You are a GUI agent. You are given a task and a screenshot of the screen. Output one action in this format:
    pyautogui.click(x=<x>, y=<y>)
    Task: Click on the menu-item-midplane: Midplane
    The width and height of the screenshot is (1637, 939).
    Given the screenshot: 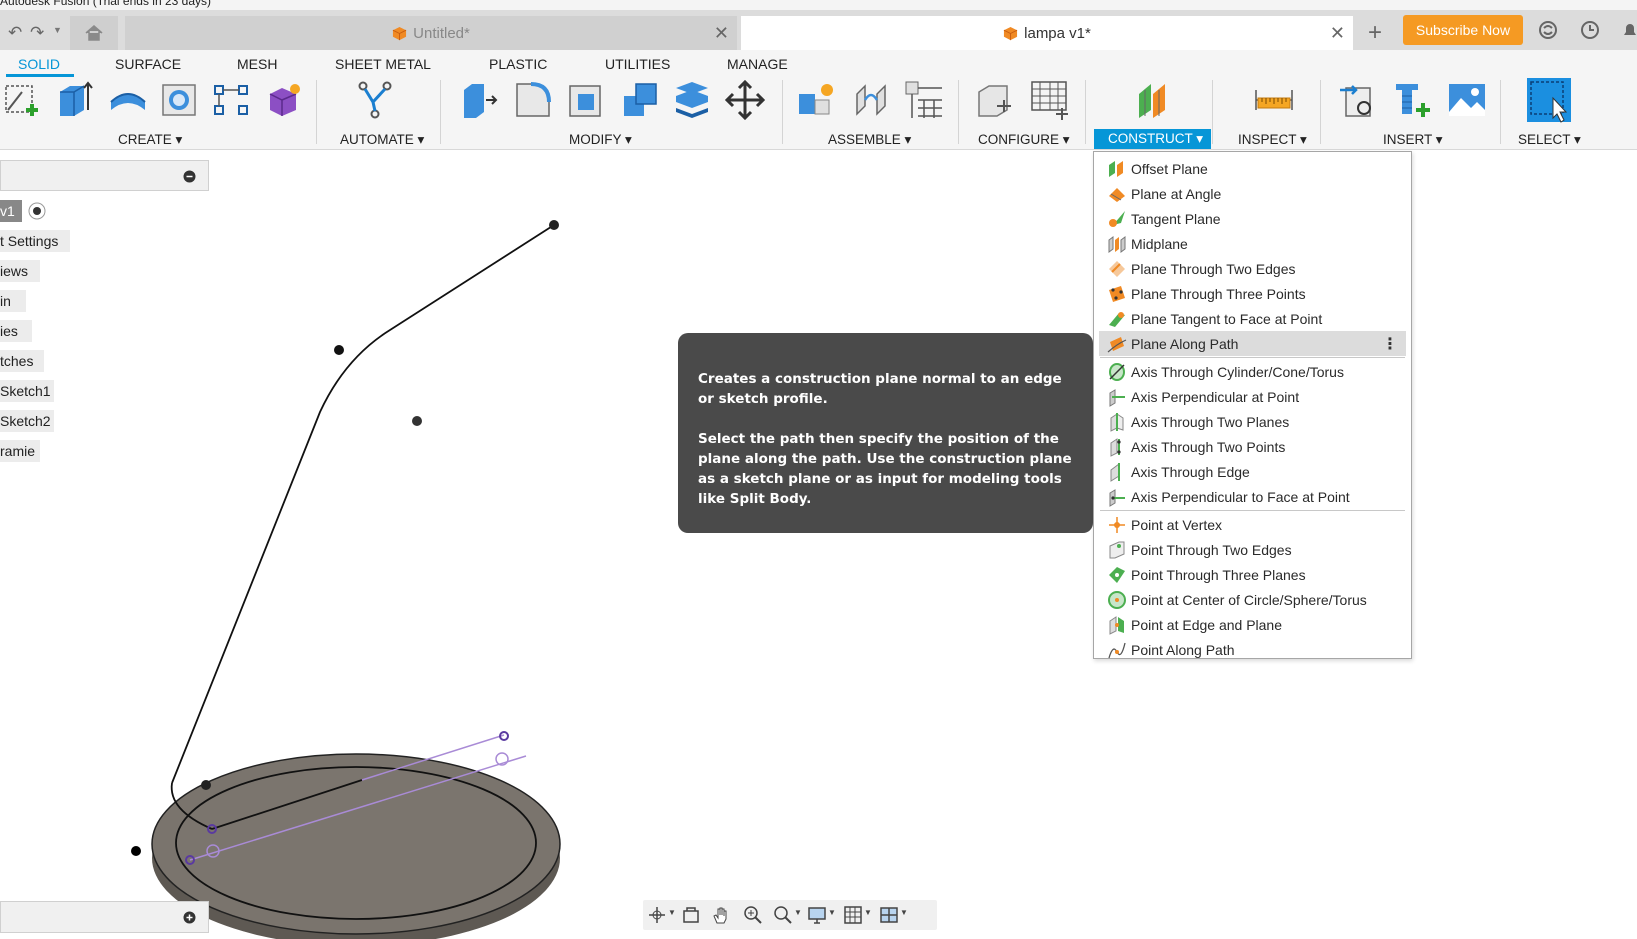 What is the action you would take?
    pyautogui.click(x=1252, y=243)
    